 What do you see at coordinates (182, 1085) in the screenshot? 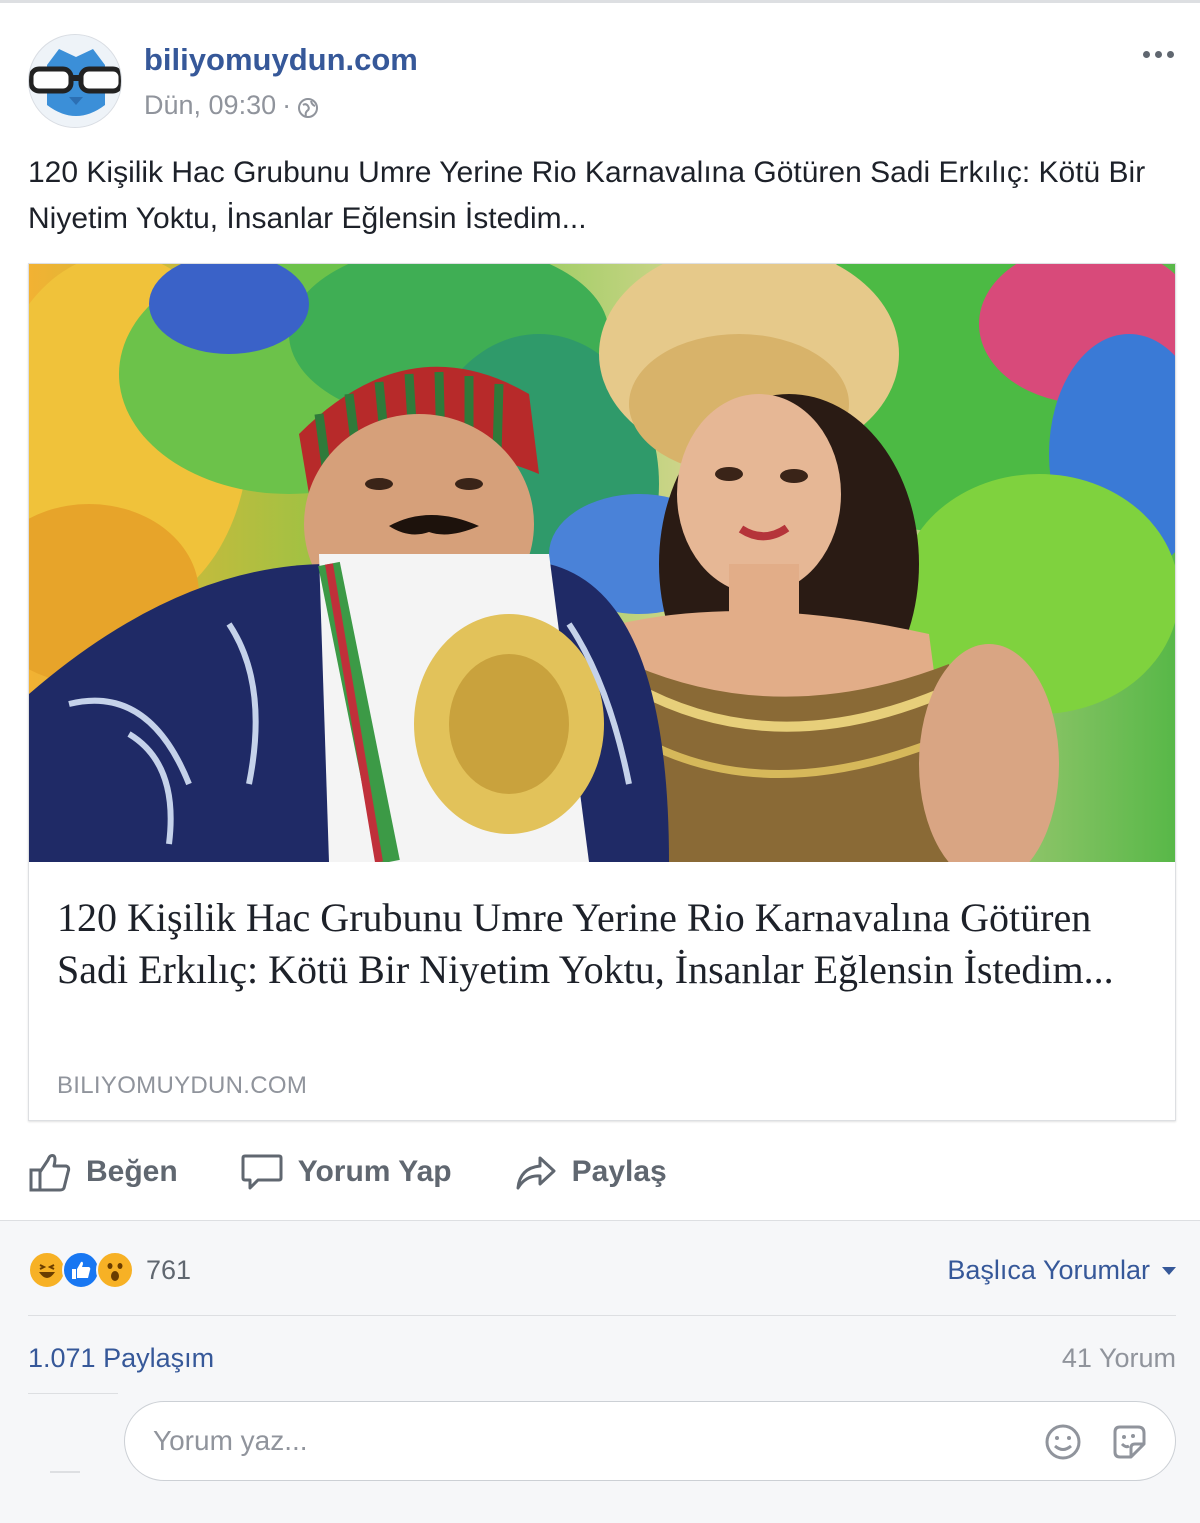
I see `link-domain: BILIYOMUYDUN.COM` at bounding box center [182, 1085].